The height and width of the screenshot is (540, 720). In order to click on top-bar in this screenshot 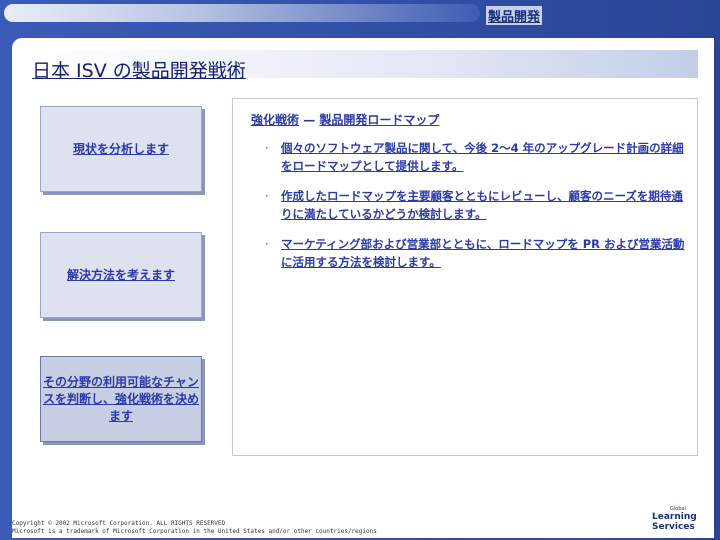, I will do `click(242, 13)`.